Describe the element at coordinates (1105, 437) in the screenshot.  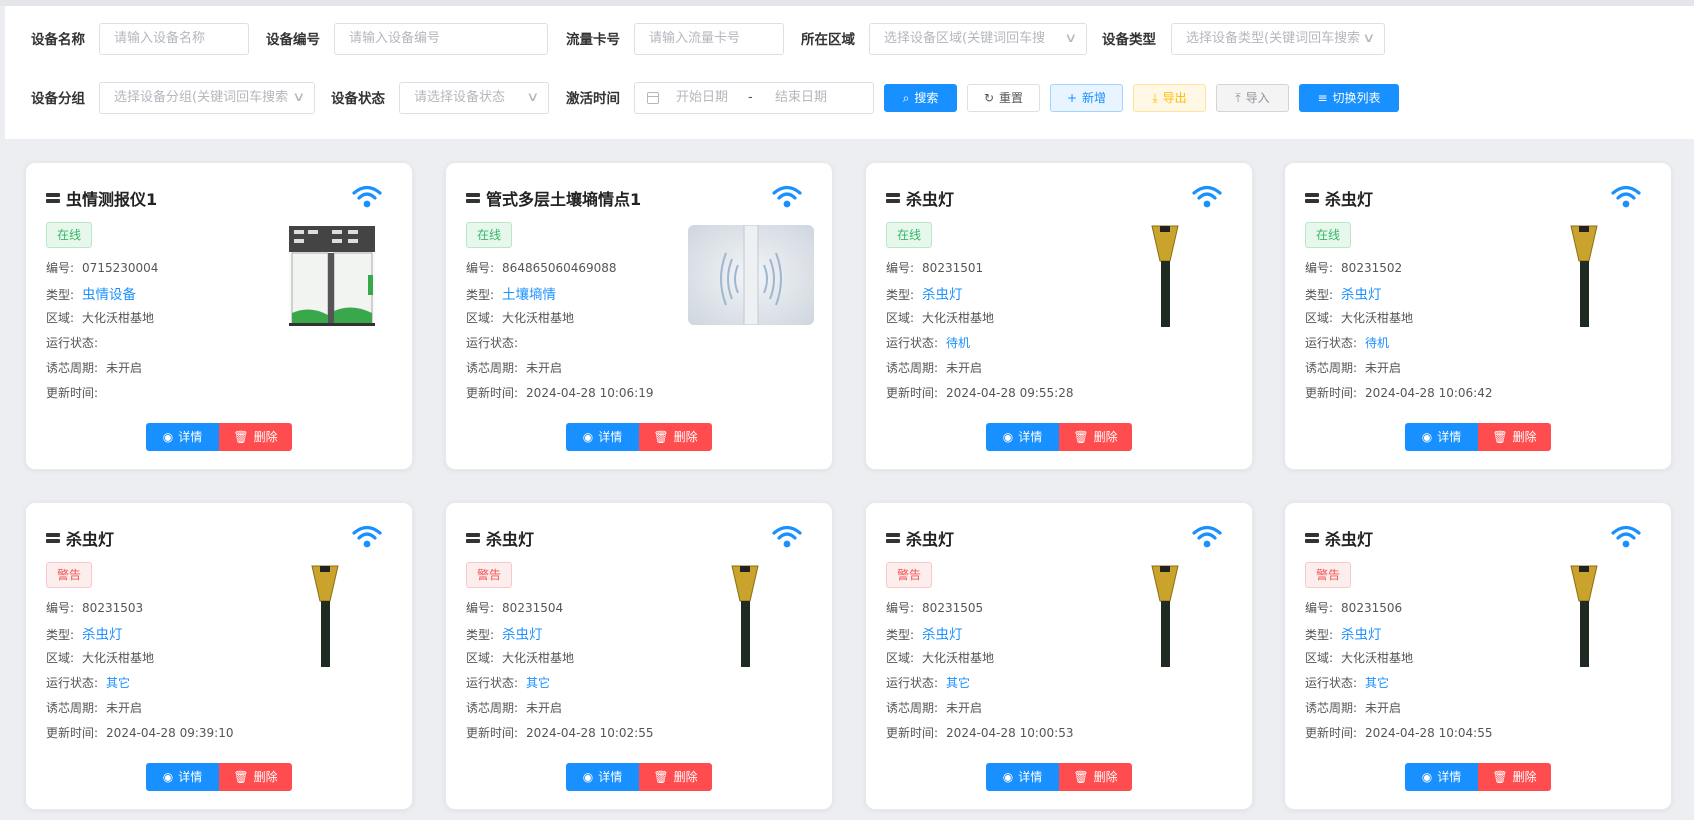
I see `delete-button-label: 删除` at that location.